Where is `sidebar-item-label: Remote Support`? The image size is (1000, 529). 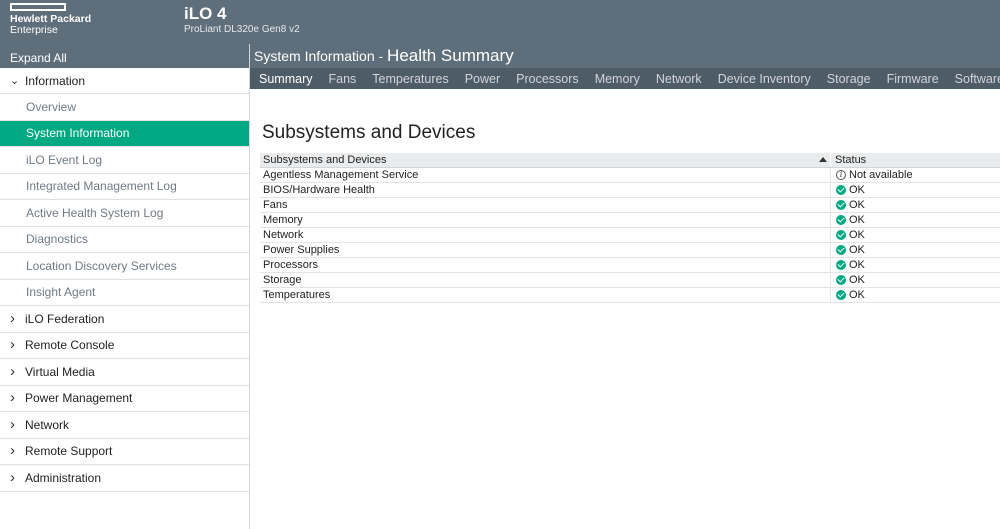
sidebar-item-label: Remote Support is located at coordinates (69, 451).